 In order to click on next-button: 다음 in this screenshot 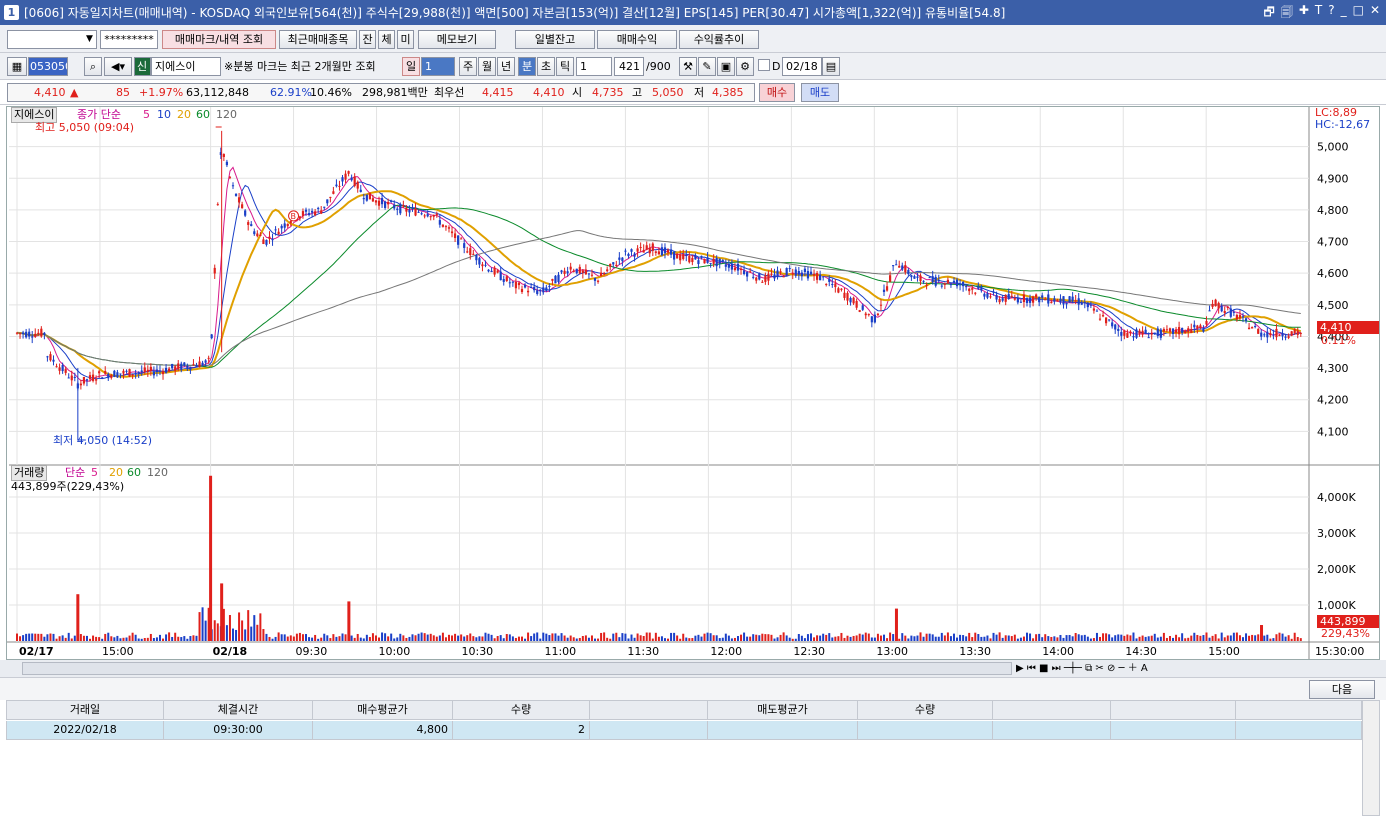, I will do `click(1342, 689)`.